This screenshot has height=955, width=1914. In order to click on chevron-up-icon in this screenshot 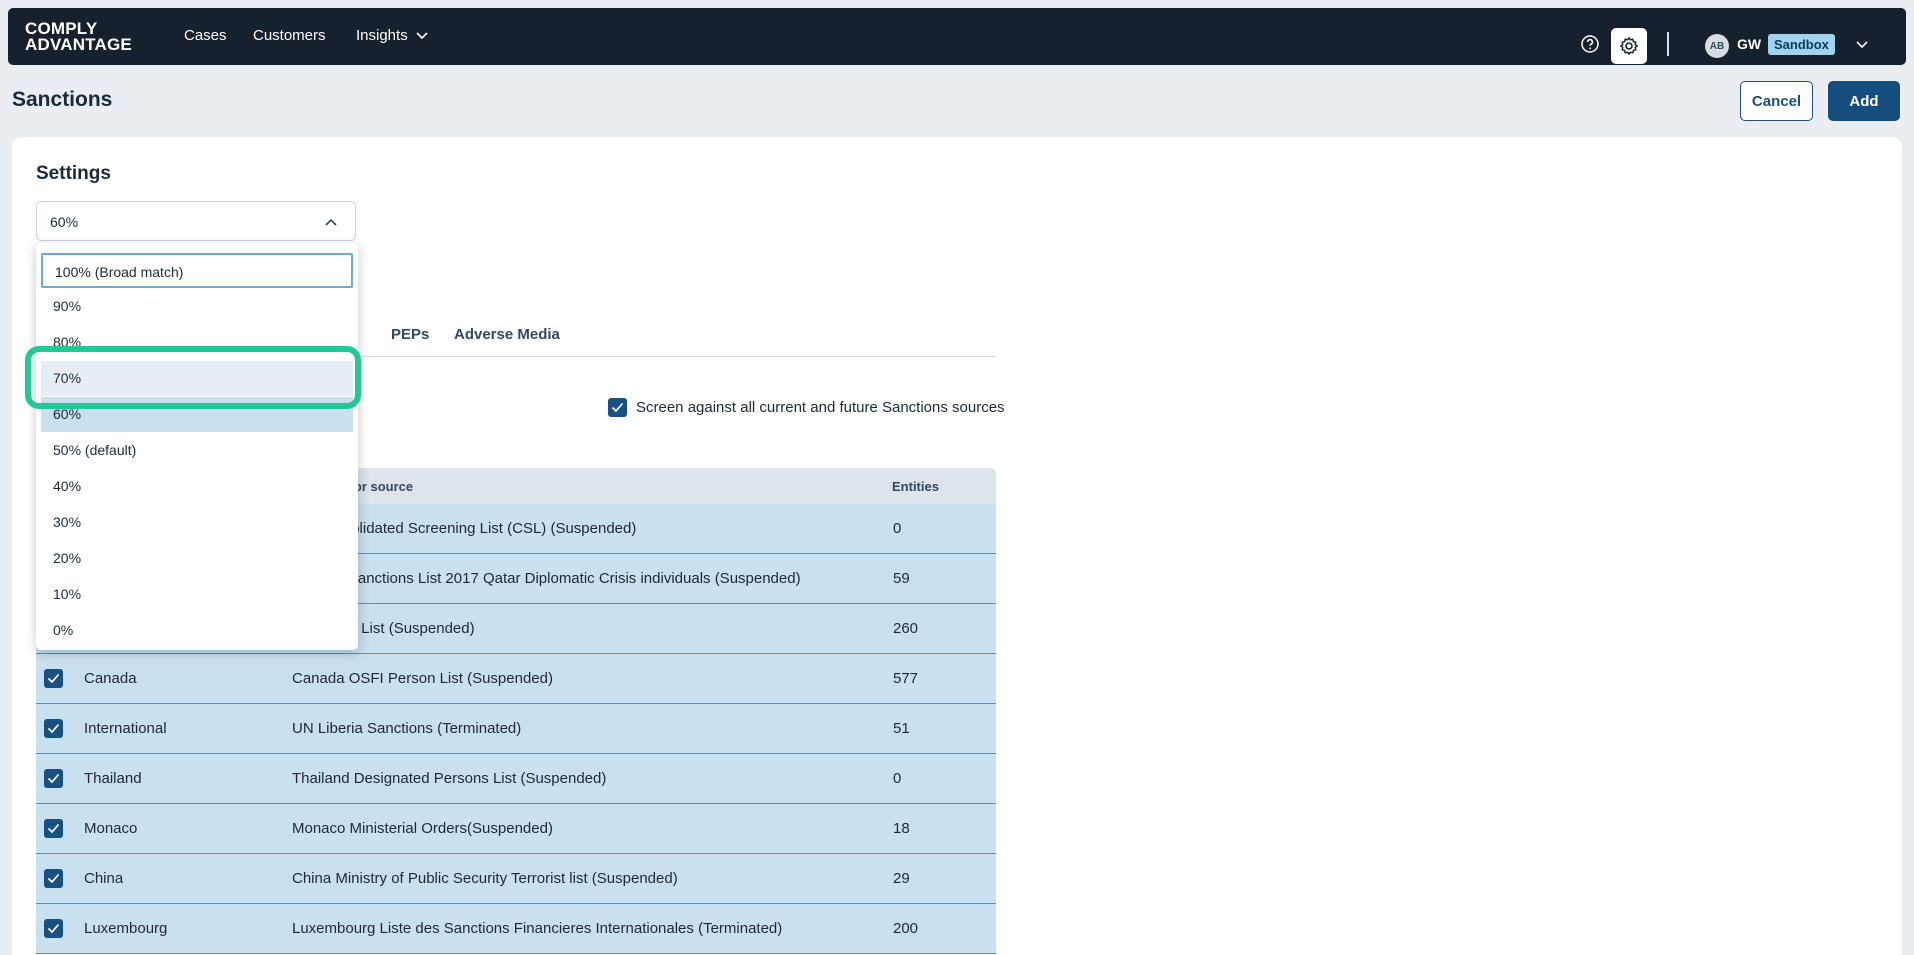, I will do `click(331, 222)`.